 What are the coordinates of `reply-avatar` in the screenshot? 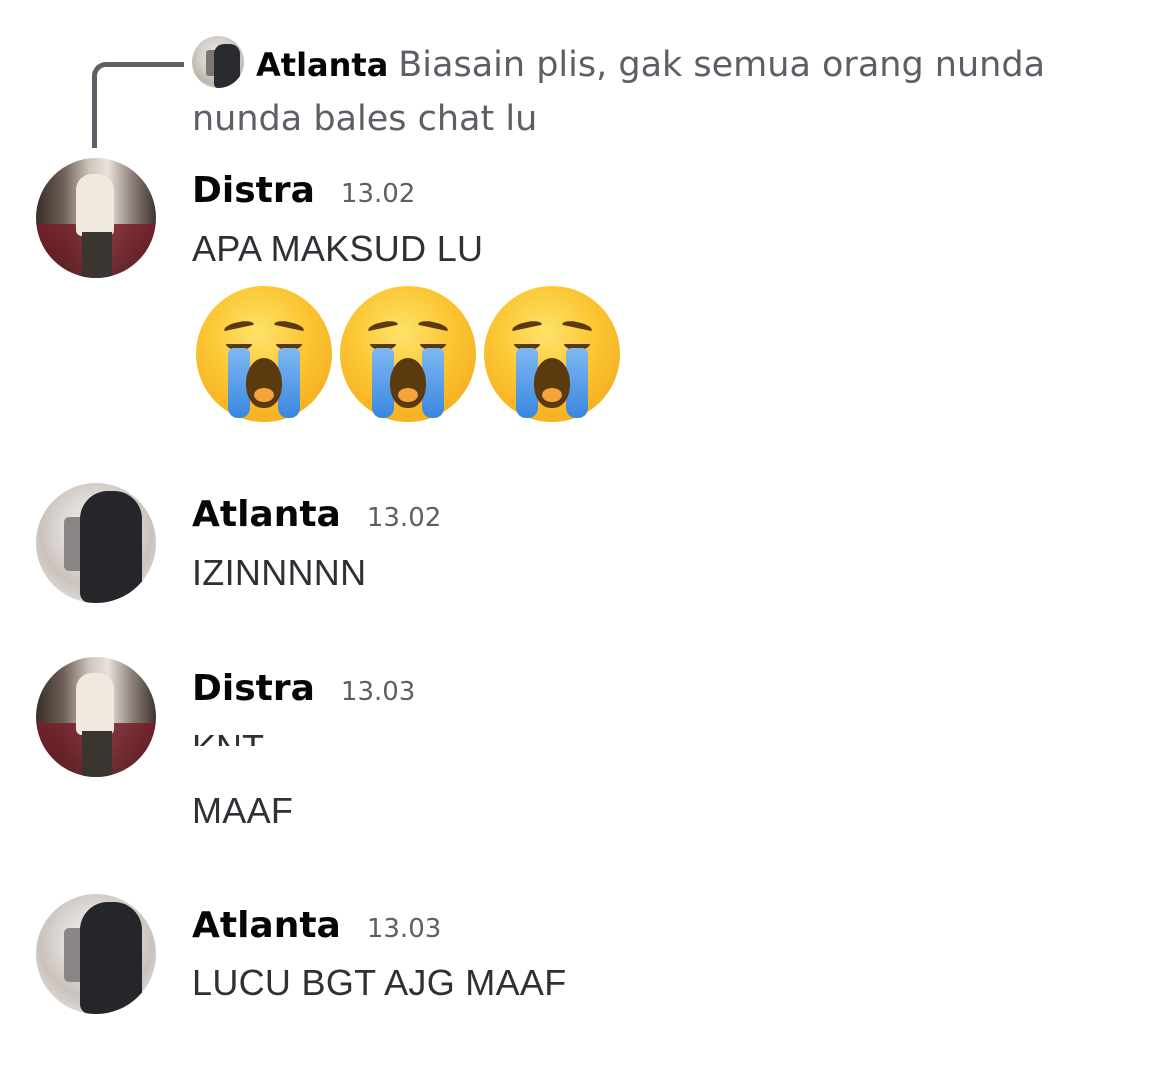 It's located at (218, 62).